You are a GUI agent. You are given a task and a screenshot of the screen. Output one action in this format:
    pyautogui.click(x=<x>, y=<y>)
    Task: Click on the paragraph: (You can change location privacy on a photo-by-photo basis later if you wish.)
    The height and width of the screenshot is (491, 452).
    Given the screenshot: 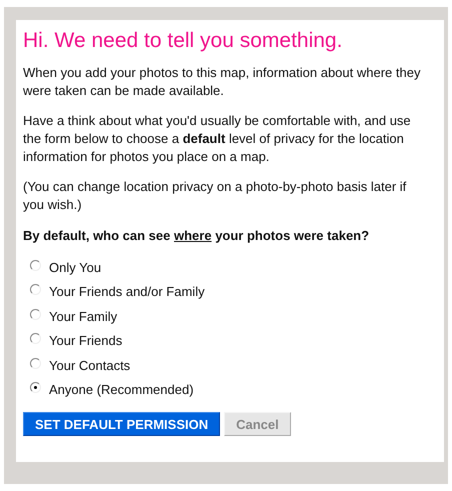 What is the action you would take?
    pyautogui.click(x=215, y=196)
    